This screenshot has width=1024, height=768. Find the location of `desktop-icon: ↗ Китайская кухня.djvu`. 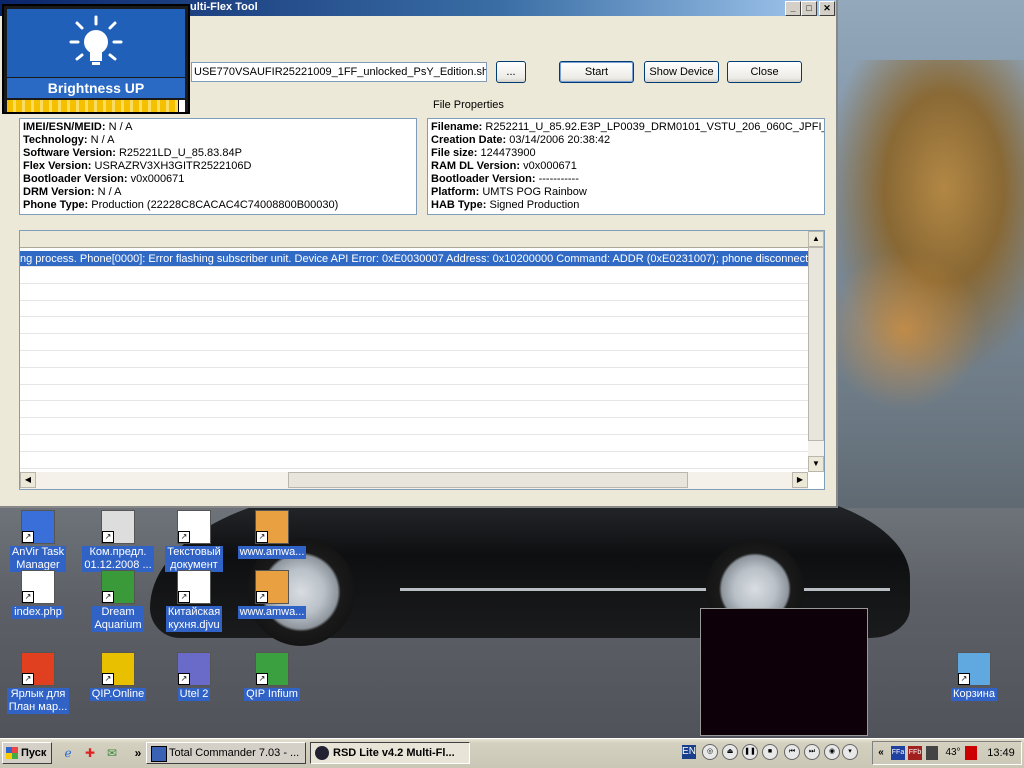

desktop-icon: ↗ Китайская кухня.djvu is located at coordinates (194, 601).